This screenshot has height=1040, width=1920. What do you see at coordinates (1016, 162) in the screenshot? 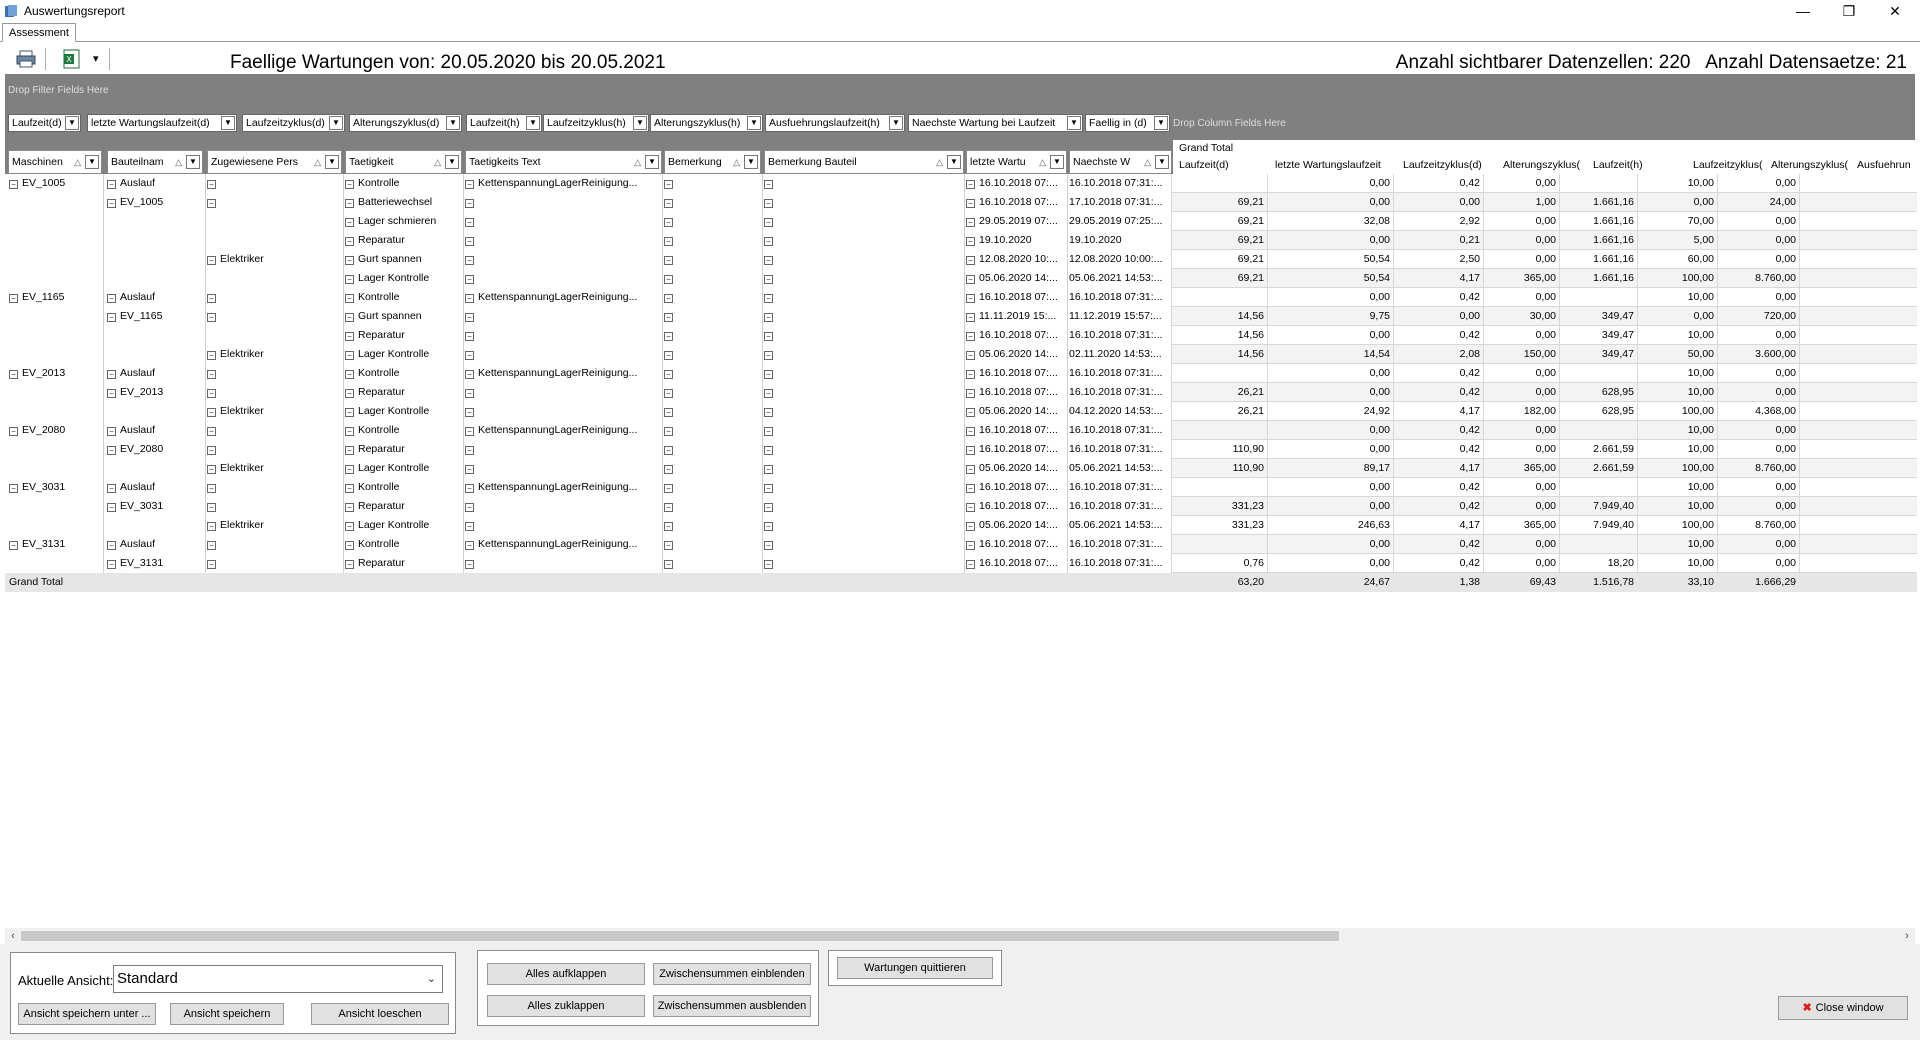
I see `row-field-letzte-wartung: letzte Wartu △ ▼` at bounding box center [1016, 162].